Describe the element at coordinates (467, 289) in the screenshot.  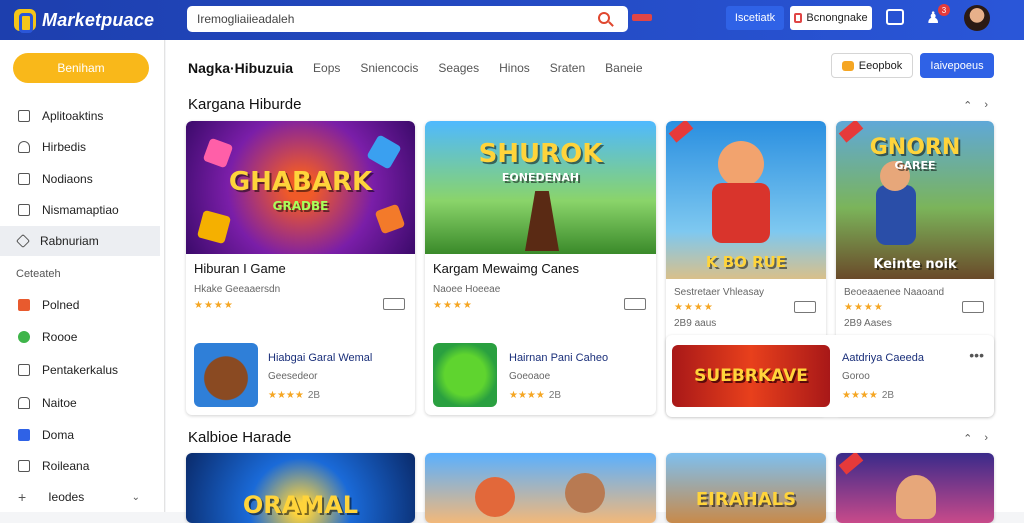
I see `game-card-subtitle: Naoee Hoeeae` at that location.